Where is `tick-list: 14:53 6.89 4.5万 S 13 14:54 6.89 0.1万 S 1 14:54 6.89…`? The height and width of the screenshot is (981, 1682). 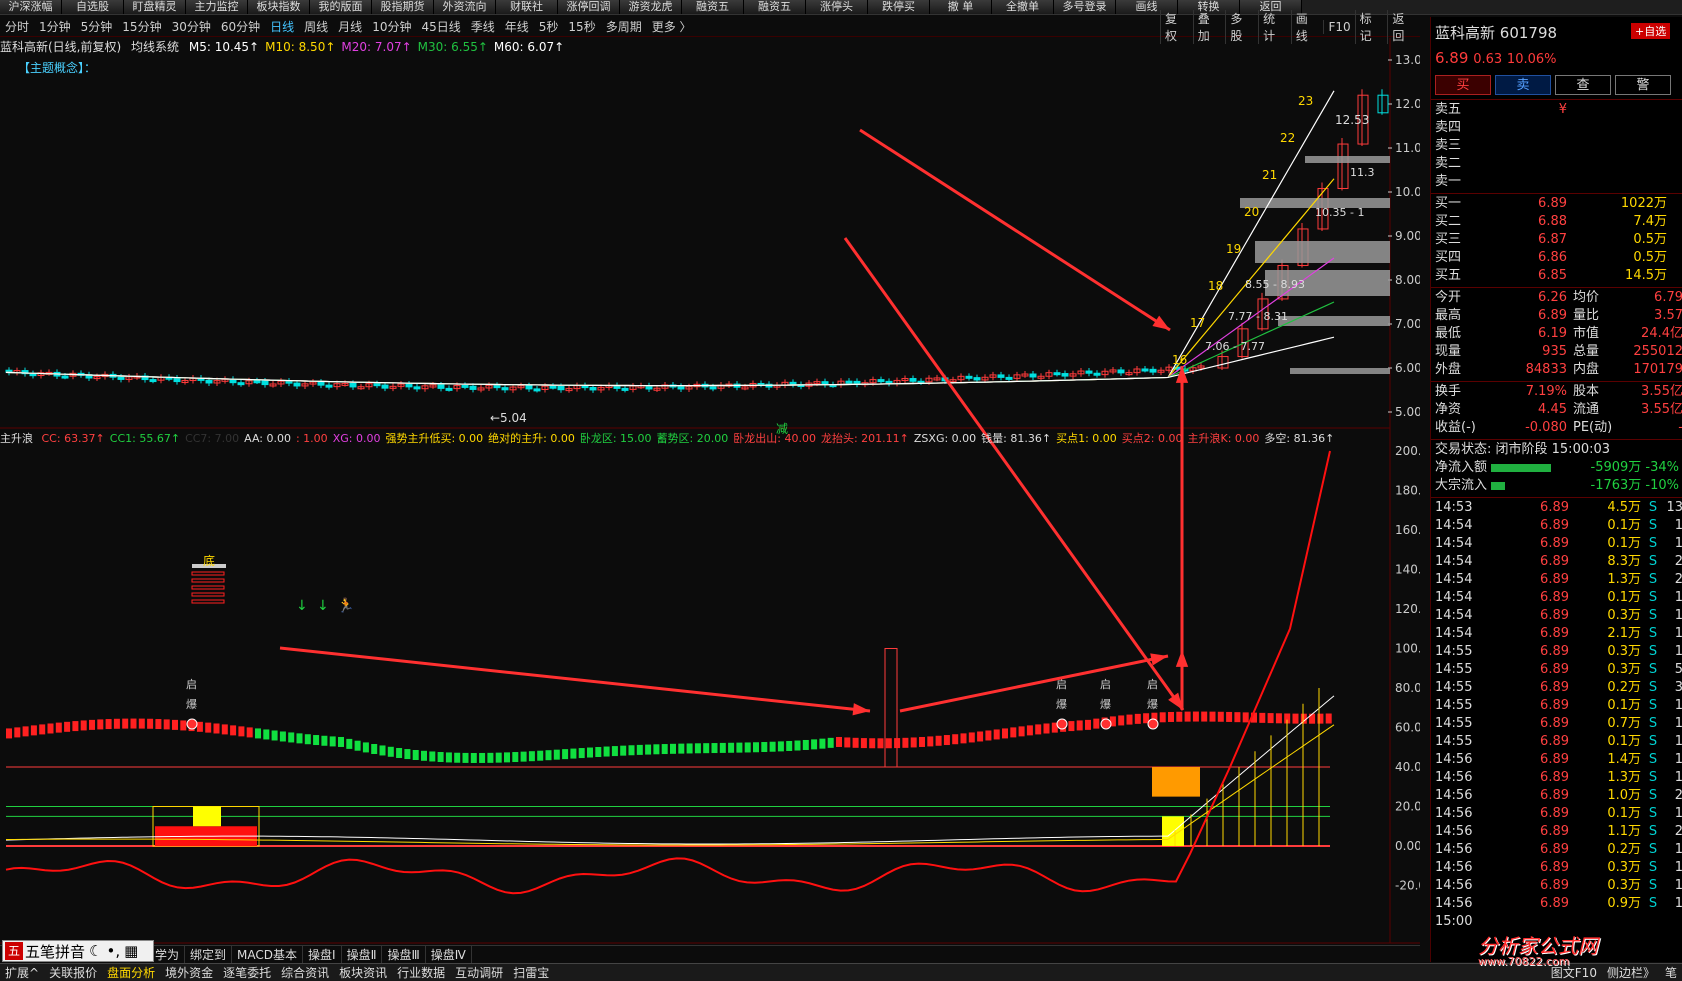
tick-list: 14:53 6.89 4.5万 S 13 14:54 6.89 0.1万 S 1 14:54 6.89… is located at coordinates (1556, 715).